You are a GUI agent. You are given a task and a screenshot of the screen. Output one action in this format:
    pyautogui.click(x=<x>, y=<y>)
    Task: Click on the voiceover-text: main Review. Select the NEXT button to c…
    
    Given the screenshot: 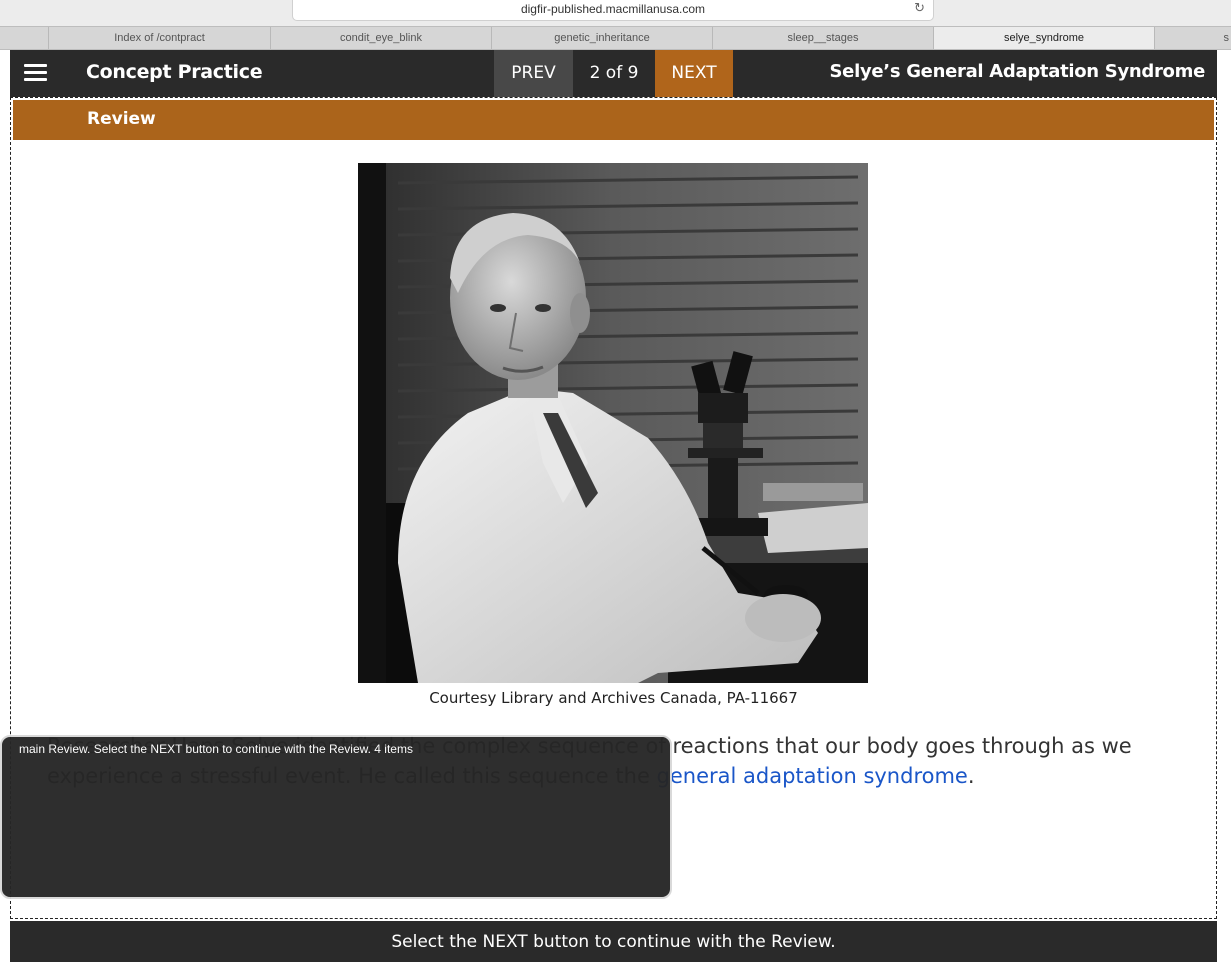 What is the action you would take?
    pyautogui.click(x=216, y=749)
    